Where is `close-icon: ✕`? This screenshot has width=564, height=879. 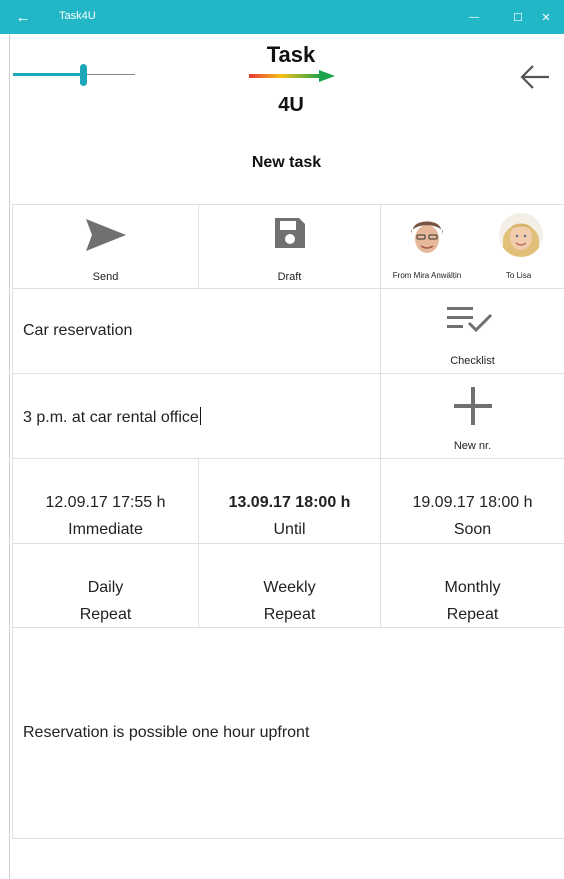 close-icon: ✕ is located at coordinates (546, 17).